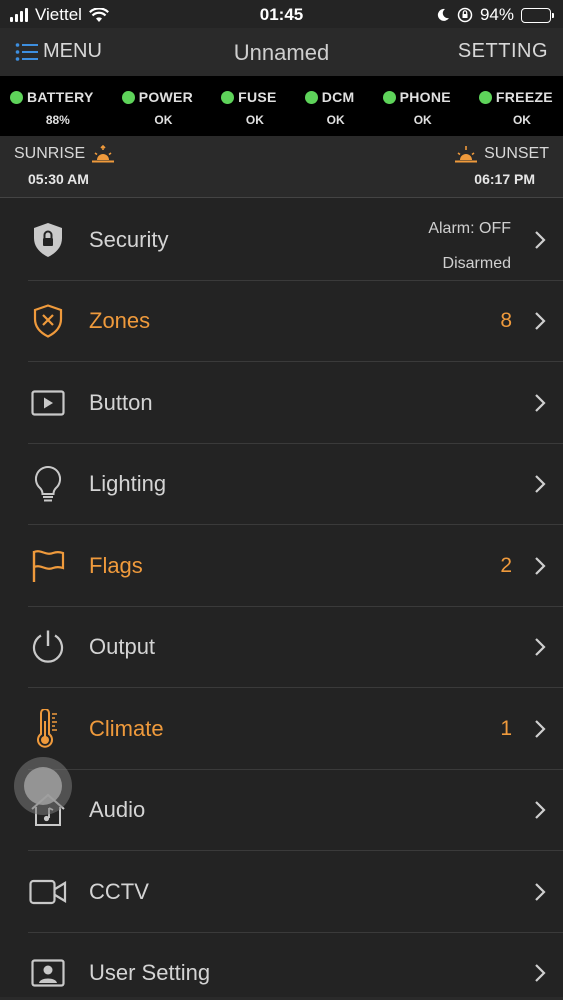 The image size is (563, 1000). What do you see at coordinates (281, 240) in the screenshot?
I see `menu-item-security: Security Alarm: OFF Disarmed` at bounding box center [281, 240].